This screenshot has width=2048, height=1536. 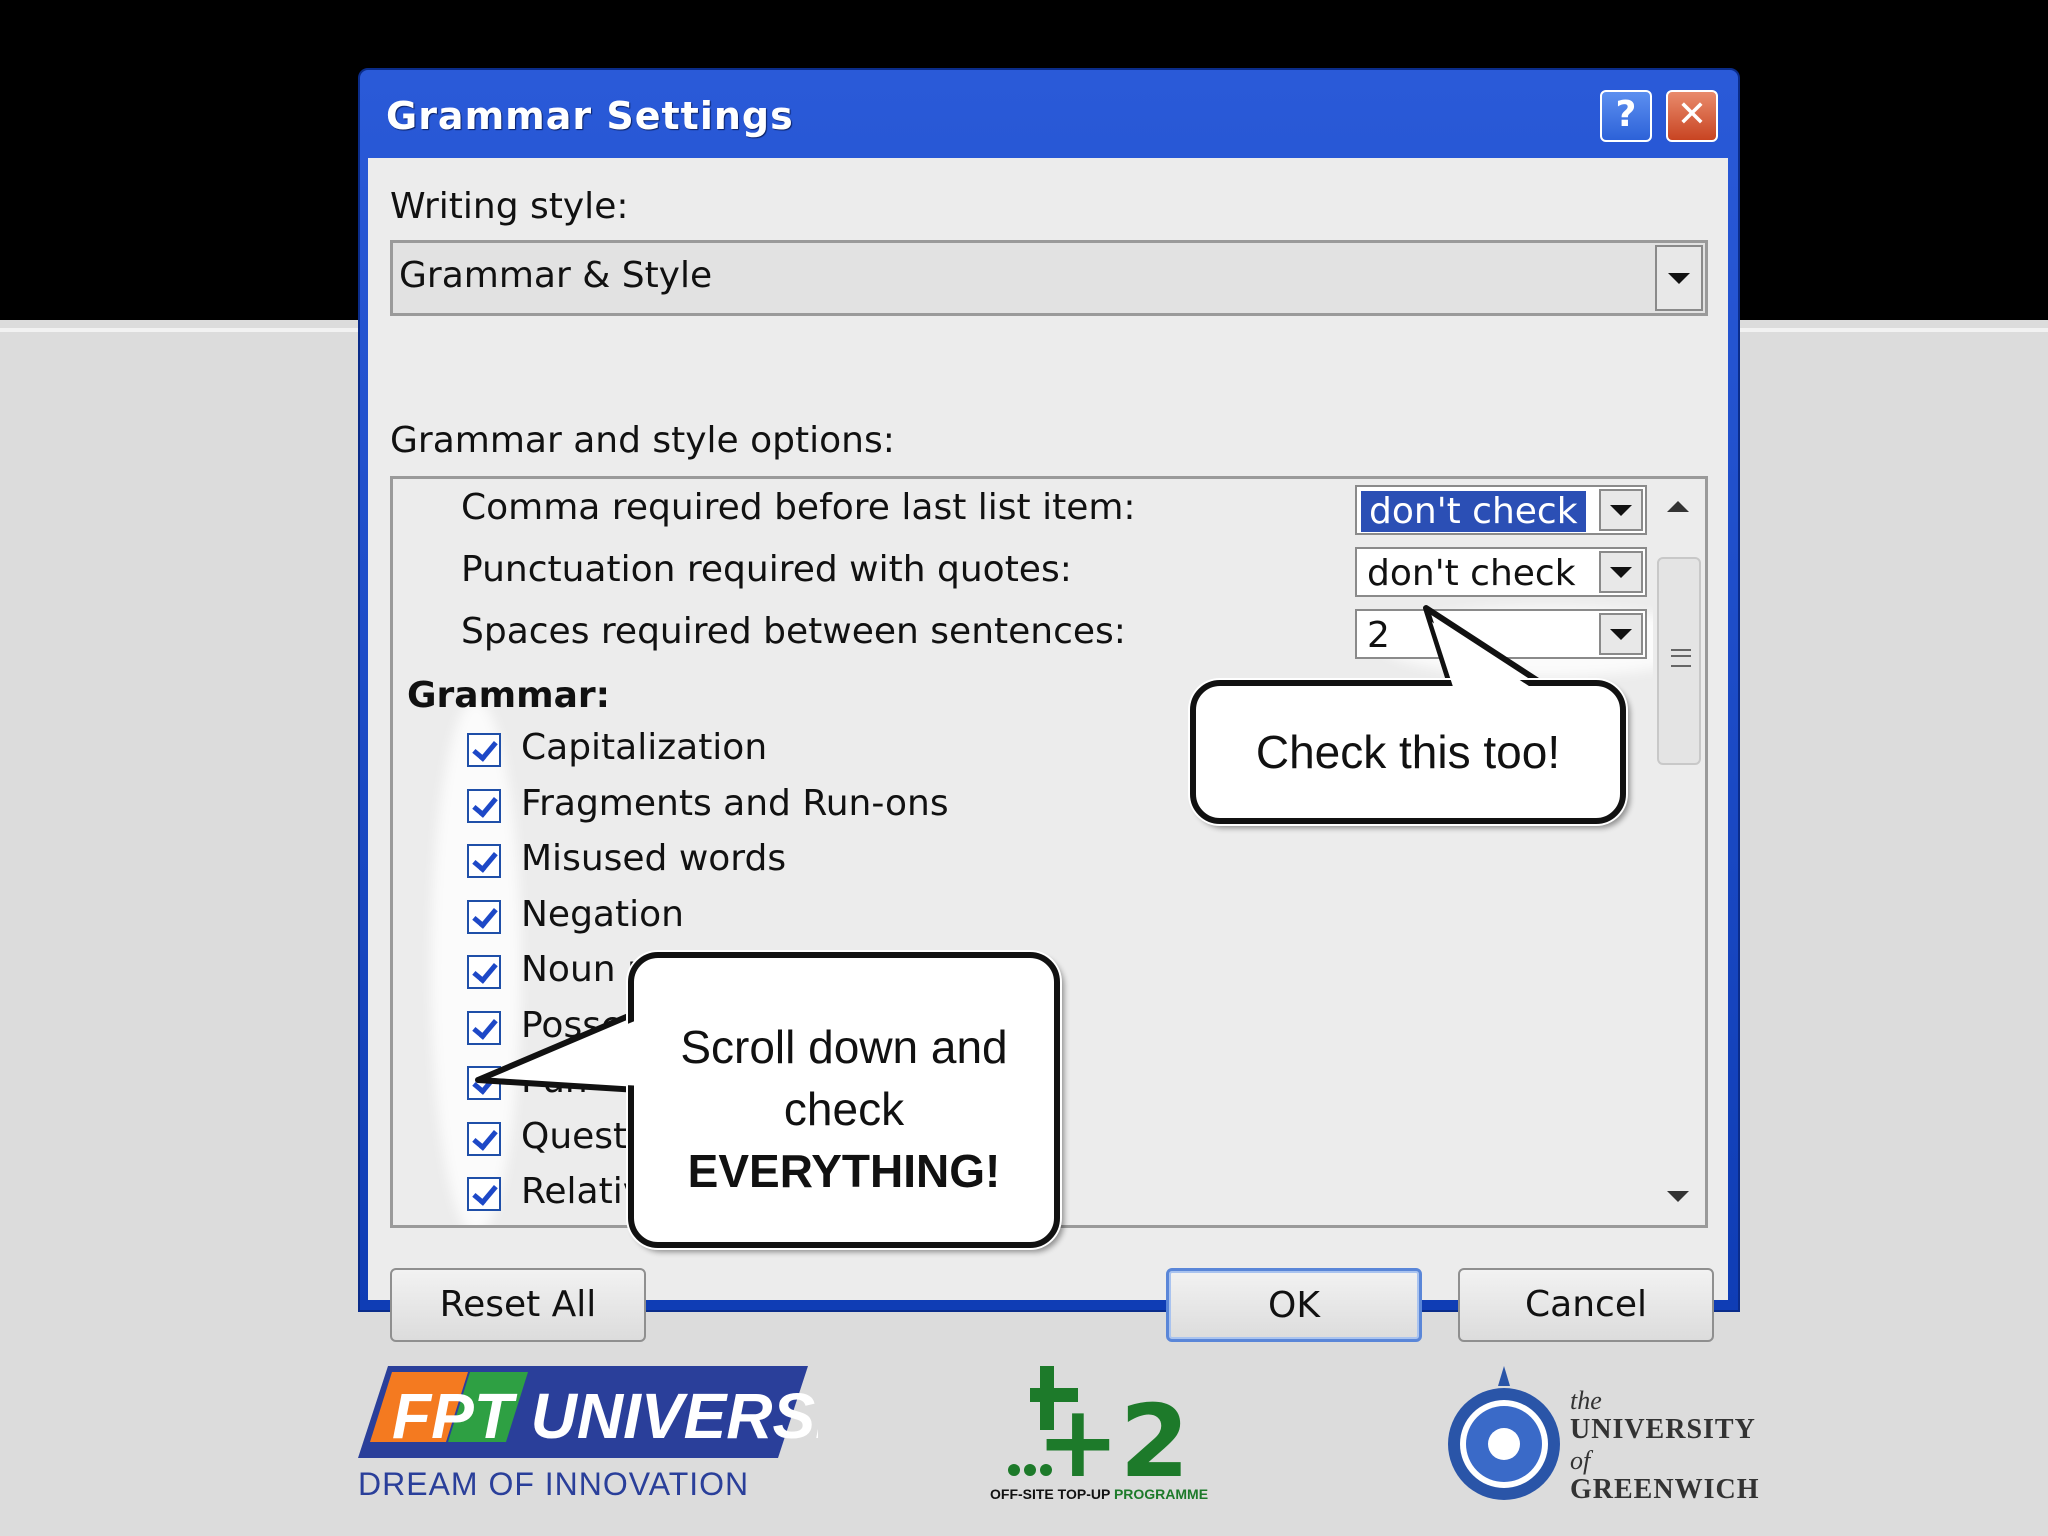 I want to click on misused-words-checkbox, so click(x=484, y=861).